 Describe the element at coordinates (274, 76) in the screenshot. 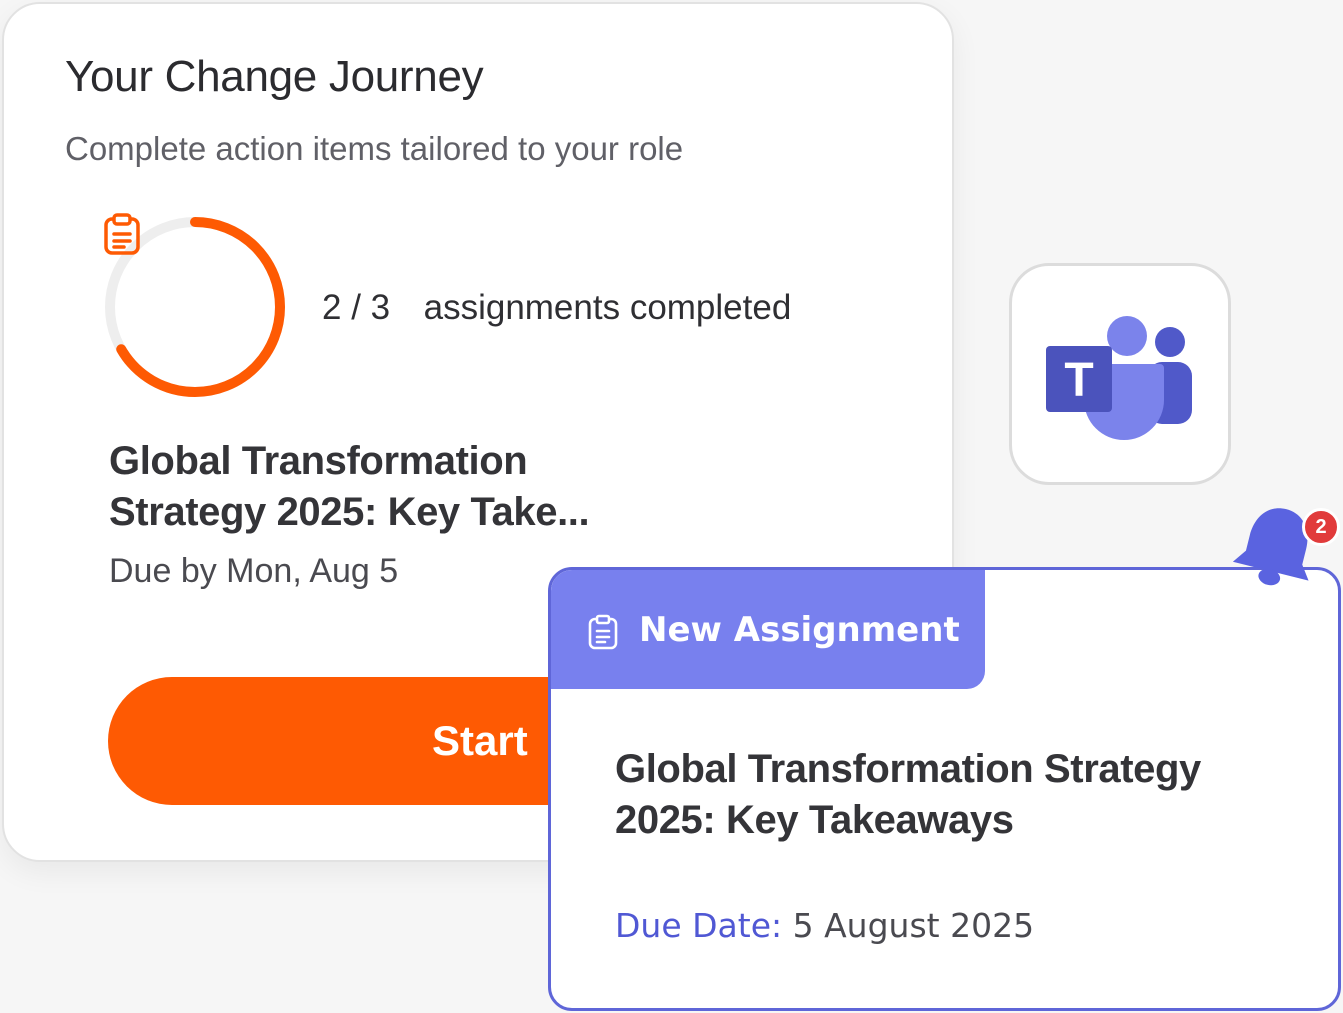

I see `journey-title: Your Change Journey` at that location.